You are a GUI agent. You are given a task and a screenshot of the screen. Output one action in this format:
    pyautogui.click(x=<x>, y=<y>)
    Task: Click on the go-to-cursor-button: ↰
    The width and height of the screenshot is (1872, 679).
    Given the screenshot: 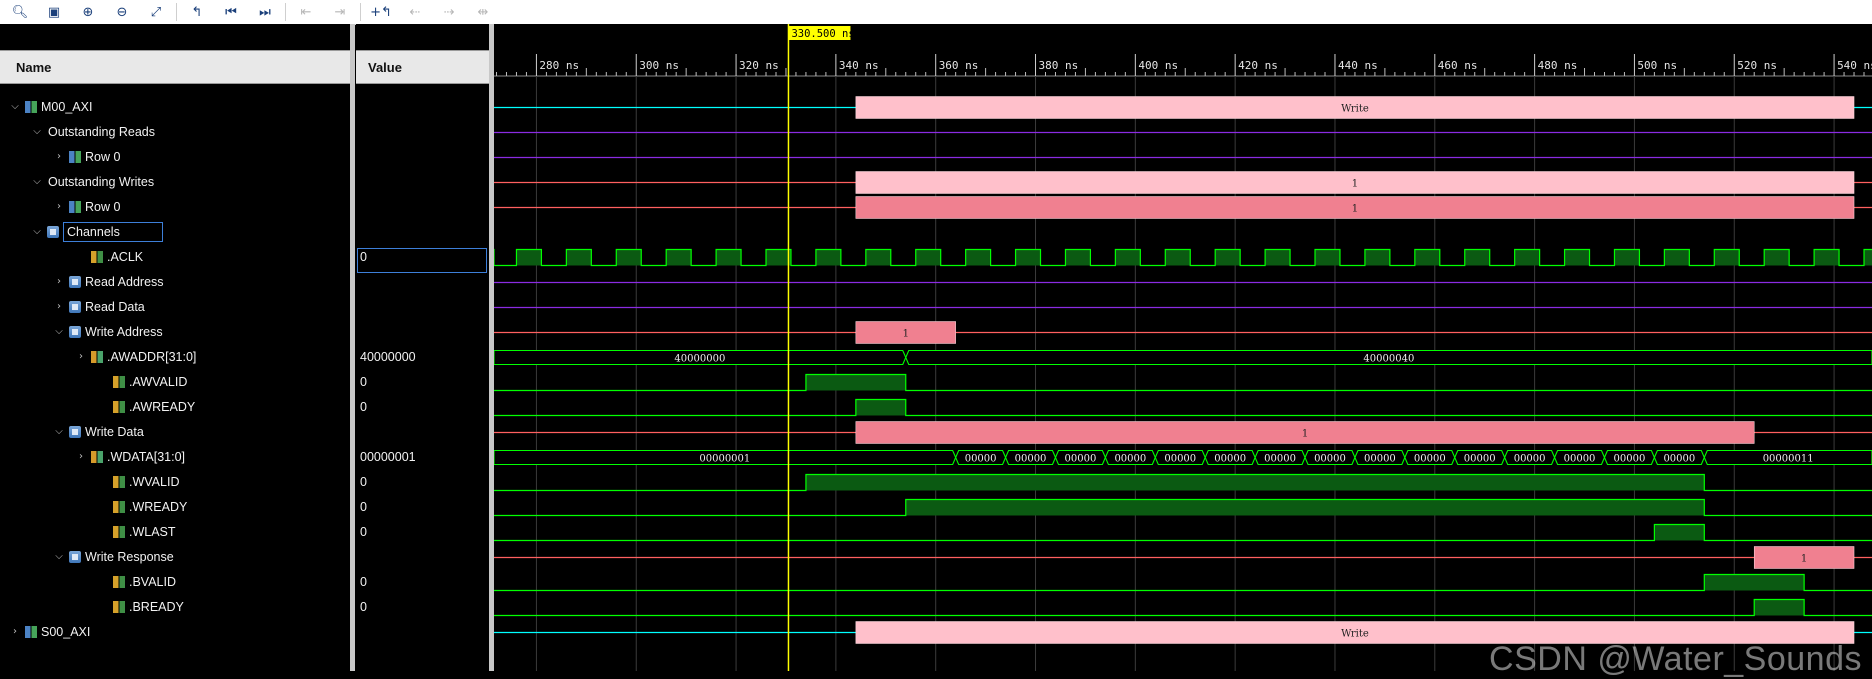 What is the action you would take?
    pyautogui.click(x=197, y=12)
    